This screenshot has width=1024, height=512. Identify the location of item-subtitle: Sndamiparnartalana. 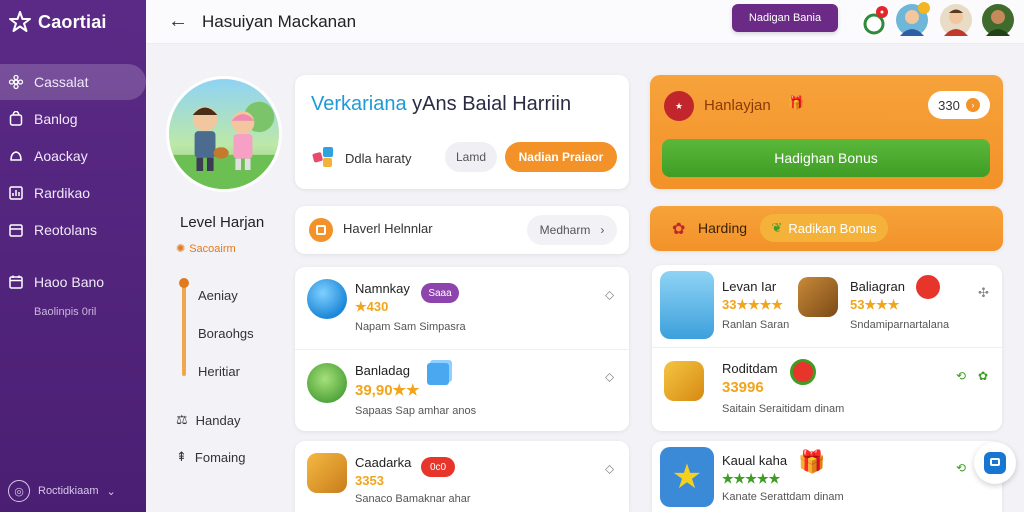
(900, 325).